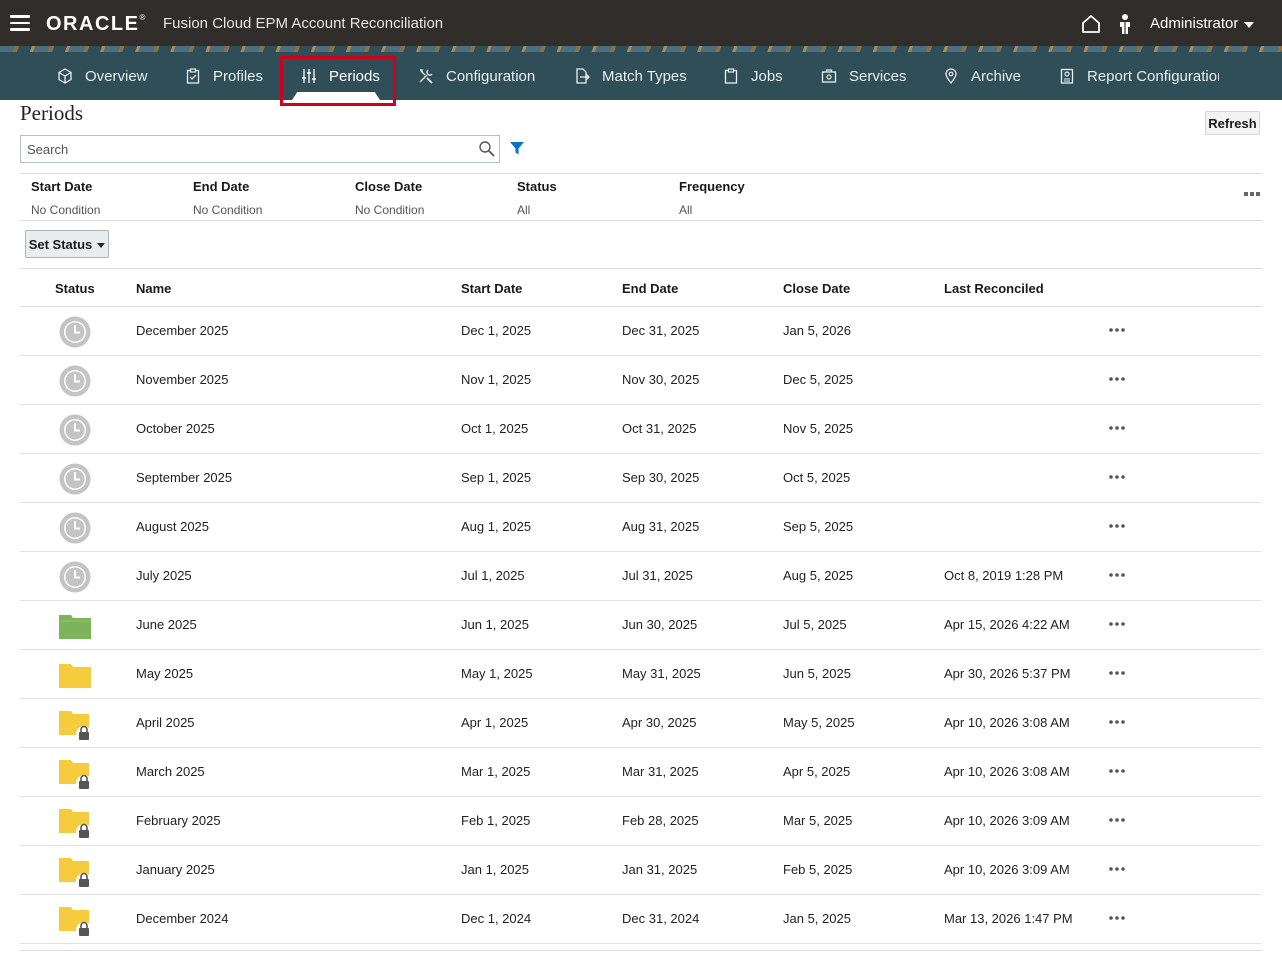 The image size is (1282, 955). What do you see at coordinates (818, 869) in the screenshot?
I see `close-date: Feb 5, 2025` at bounding box center [818, 869].